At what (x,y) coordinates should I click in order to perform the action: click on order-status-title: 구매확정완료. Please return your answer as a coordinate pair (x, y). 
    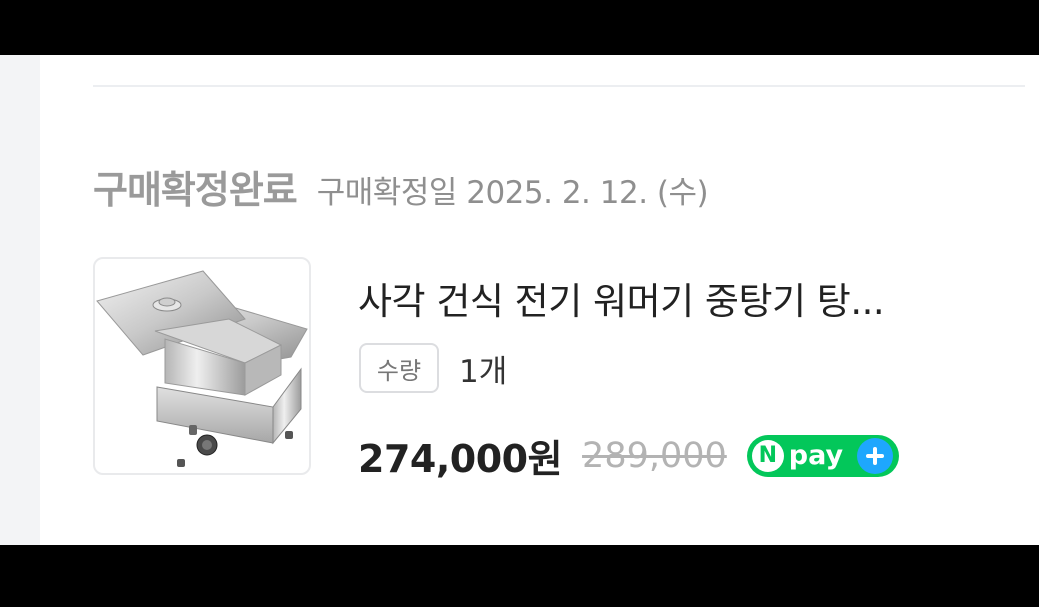
    Looking at the image, I should click on (195, 190).